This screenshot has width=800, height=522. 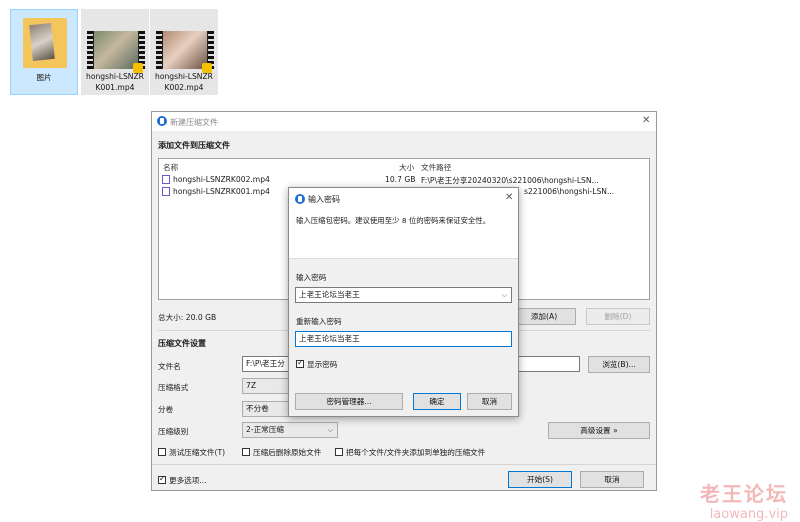 I want to click on password-value: 上老王论坛当老王, so click(x=329, y=294).